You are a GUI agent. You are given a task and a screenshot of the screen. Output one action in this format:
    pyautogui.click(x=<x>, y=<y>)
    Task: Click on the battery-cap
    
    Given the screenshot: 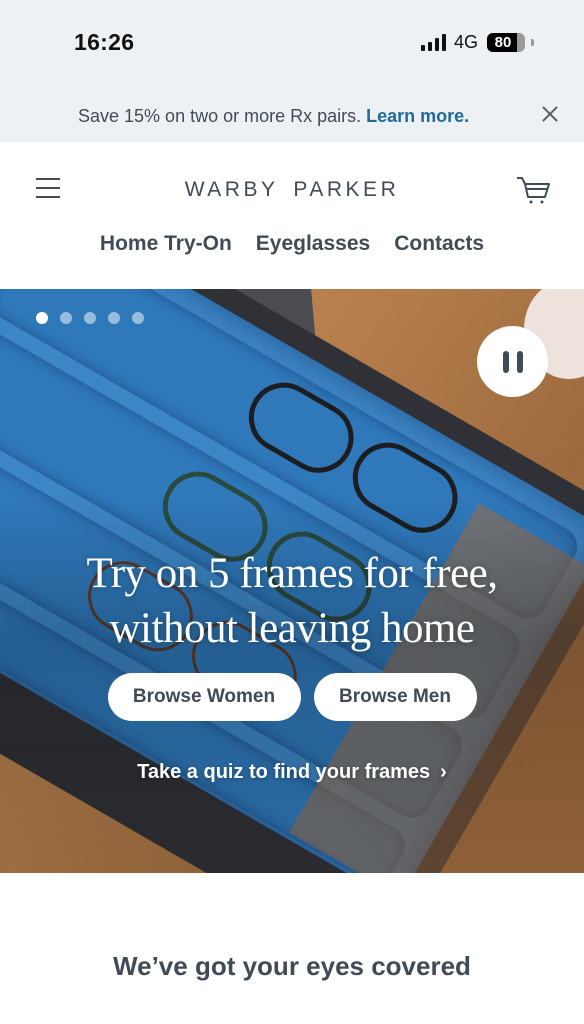 What is the action you would take?
    pyautogui.click(x=532, y=42)
    